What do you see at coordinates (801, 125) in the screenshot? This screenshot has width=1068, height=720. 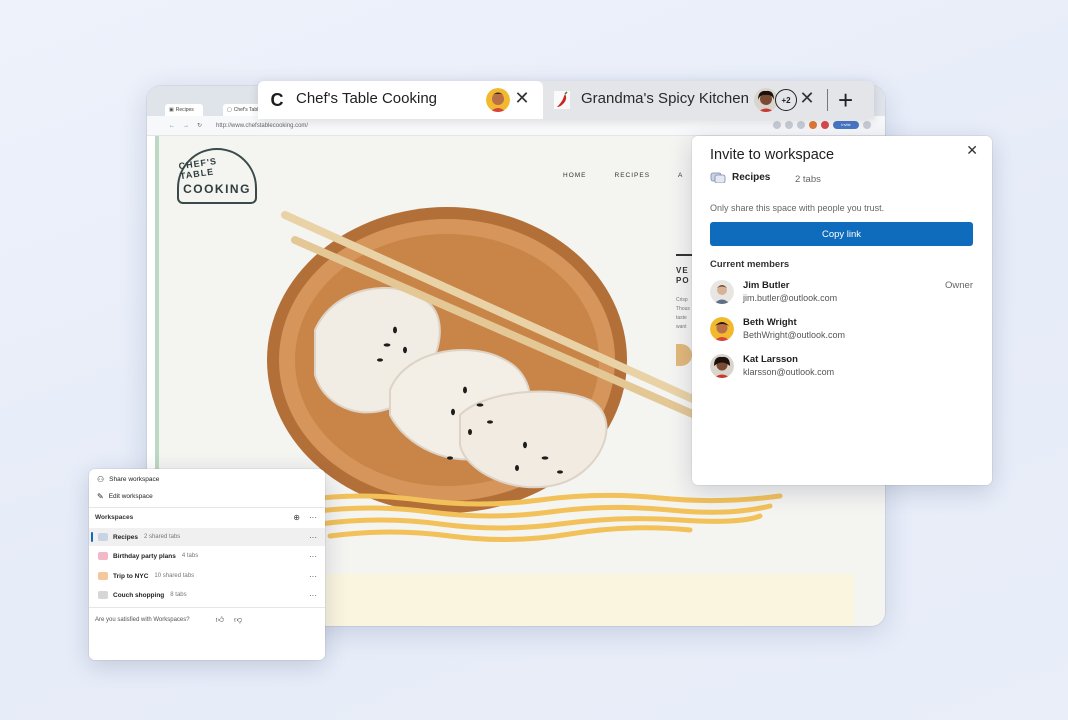 I see `collections-icon` at bounding box center [801, 125].